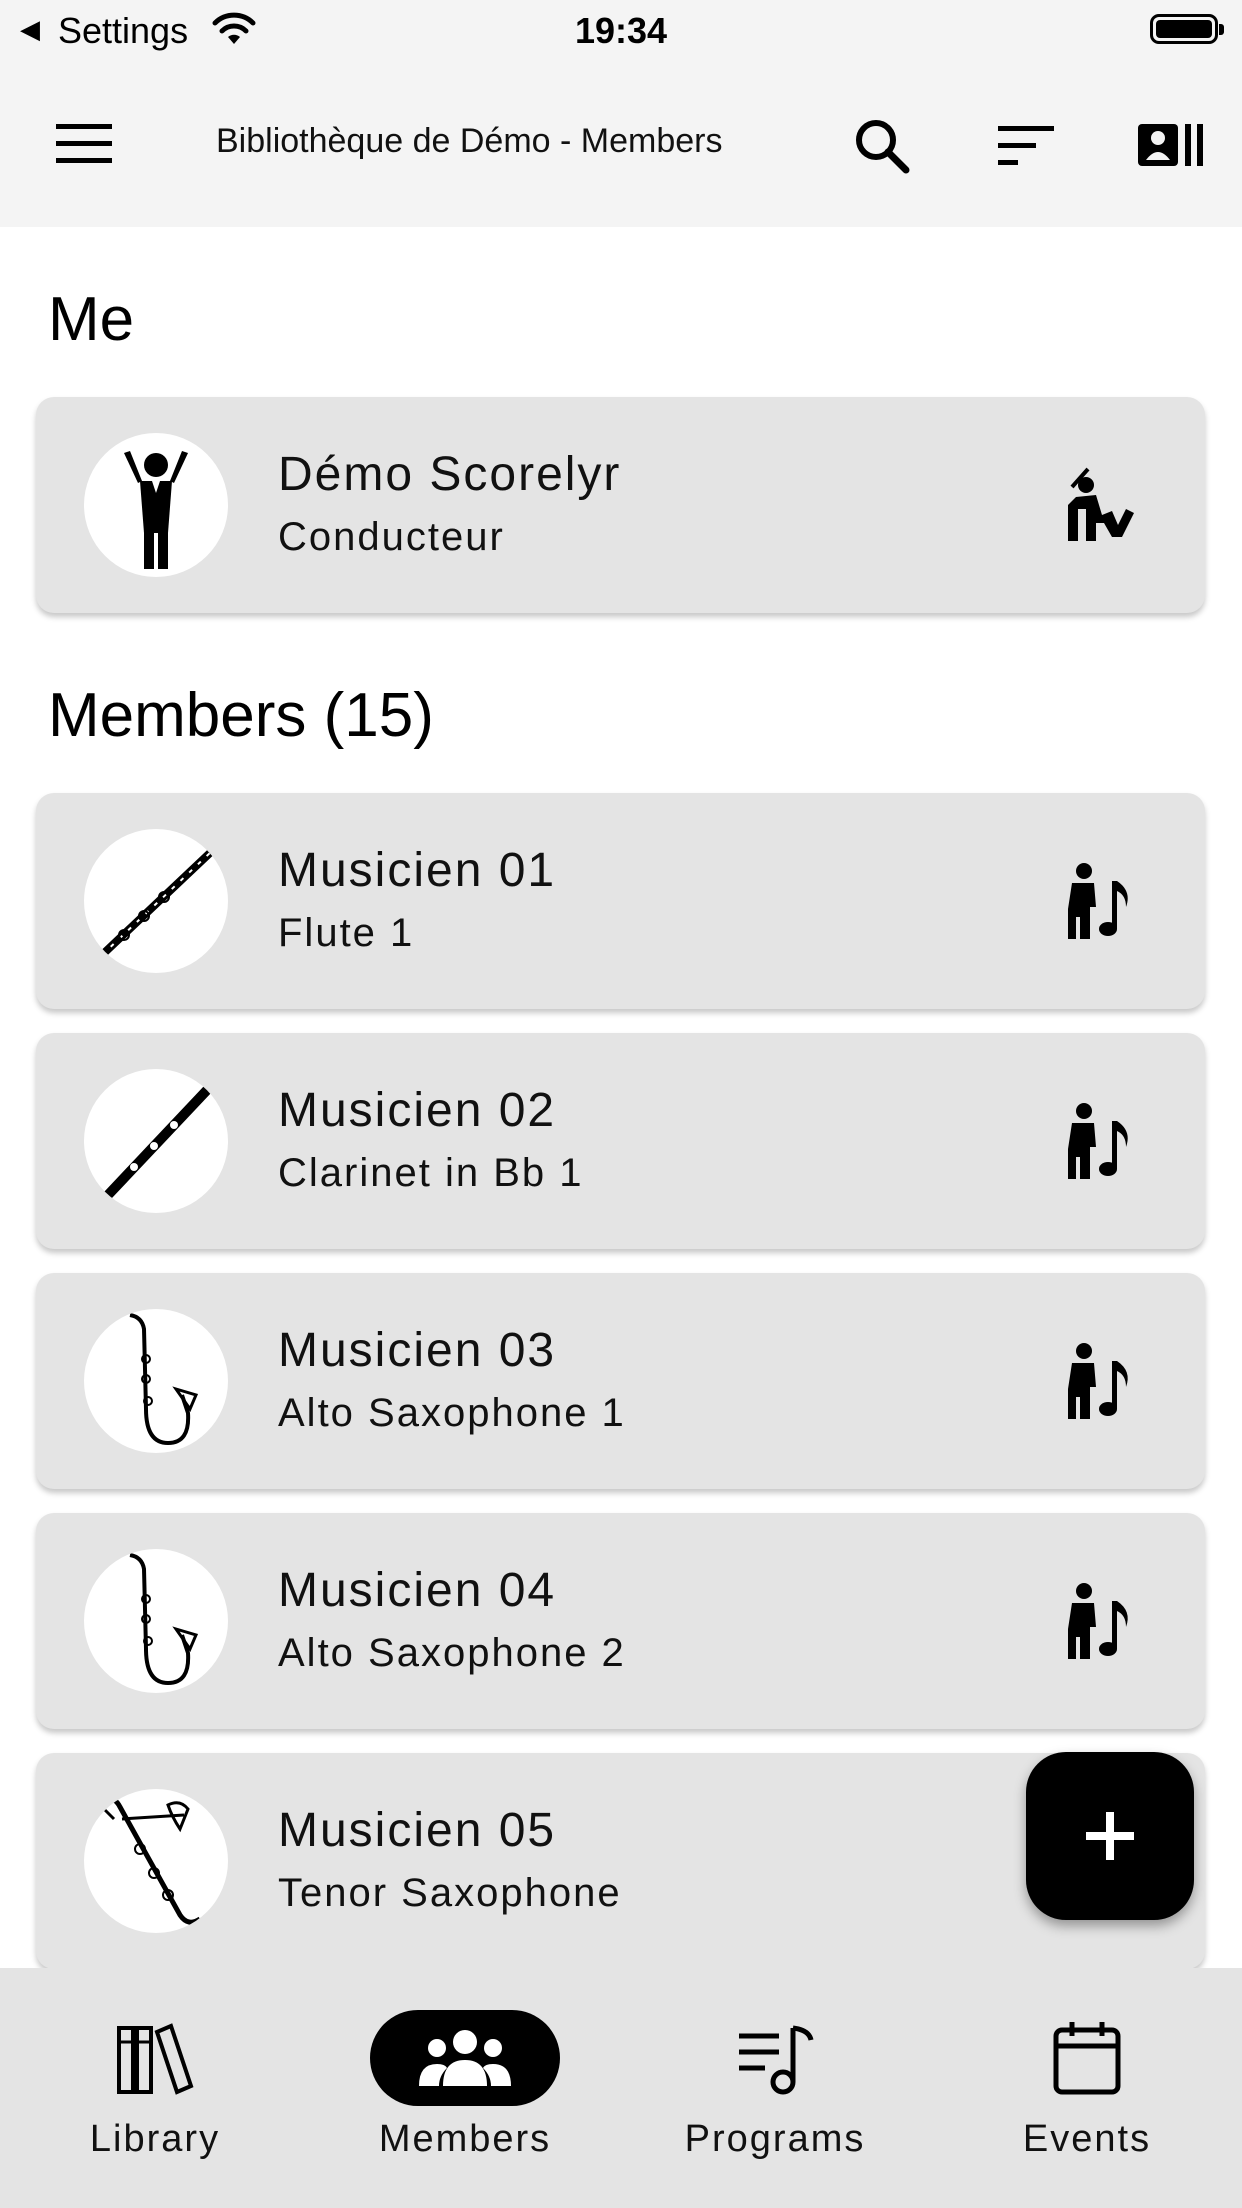 This screenshot has height=2208, width=1242. I want to click on page-title: Bibliothèque de Démo - Members, so click(469, 141).